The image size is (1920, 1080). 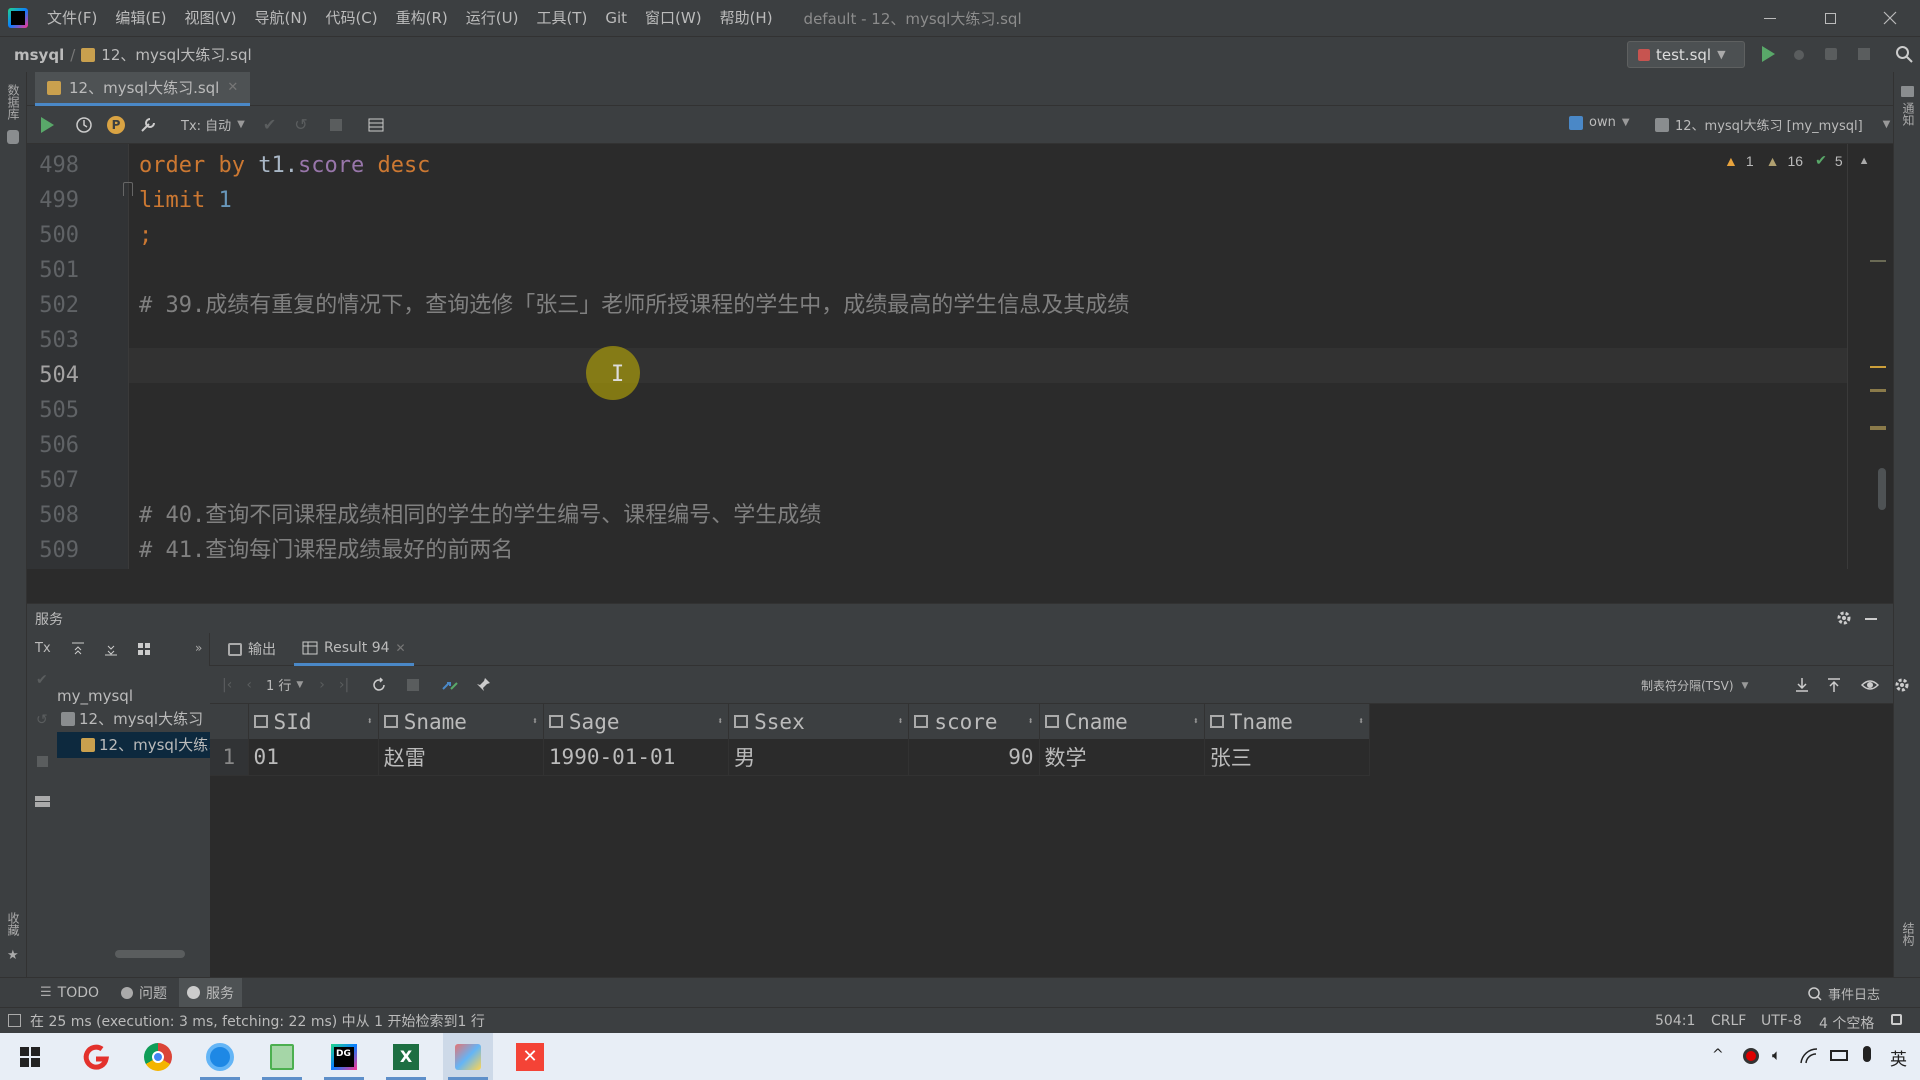 What do you see at coordinates (1675, 1021) in the screenshot?
I see `caret-position: 504:1` at bounding box center [1675, 1021].